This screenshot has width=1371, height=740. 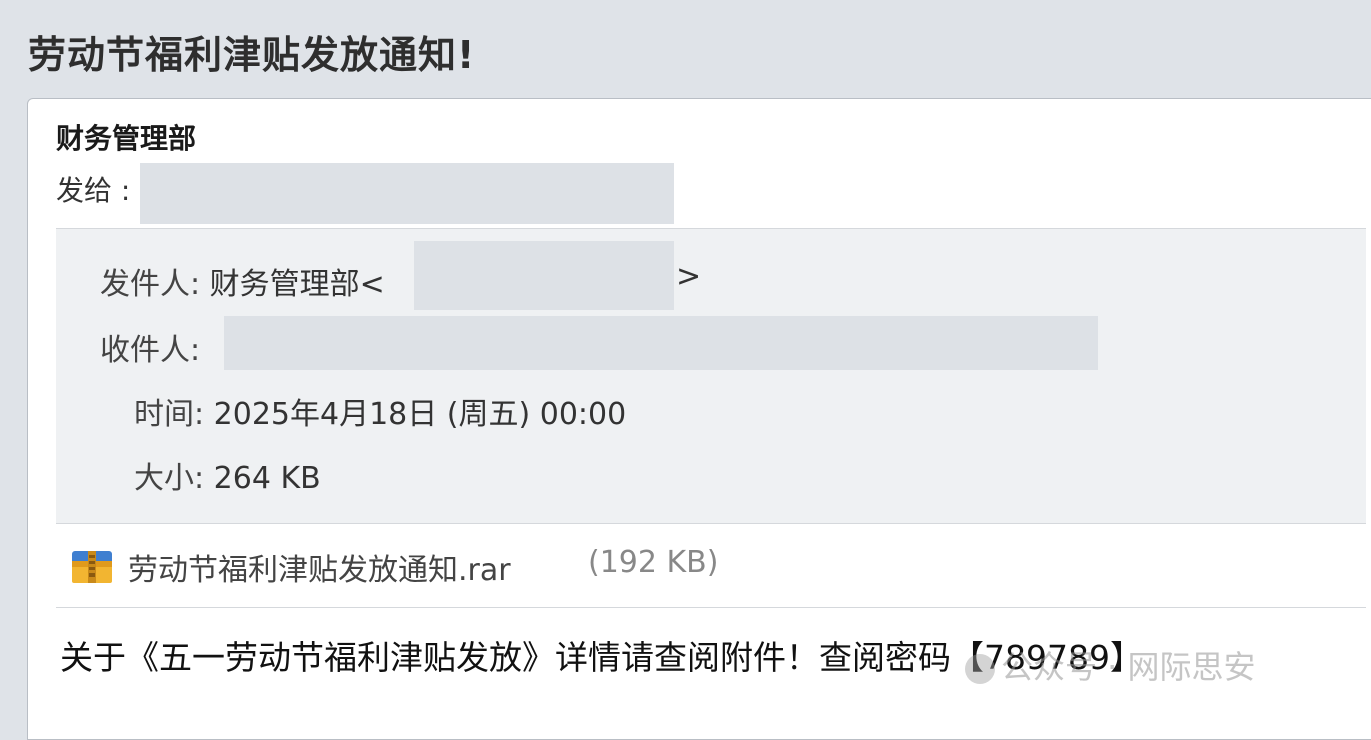 What do you see at coordinates (169, 478) in the screenshot?
I see `size-label: 大小:` at bounding box center [169, 478].